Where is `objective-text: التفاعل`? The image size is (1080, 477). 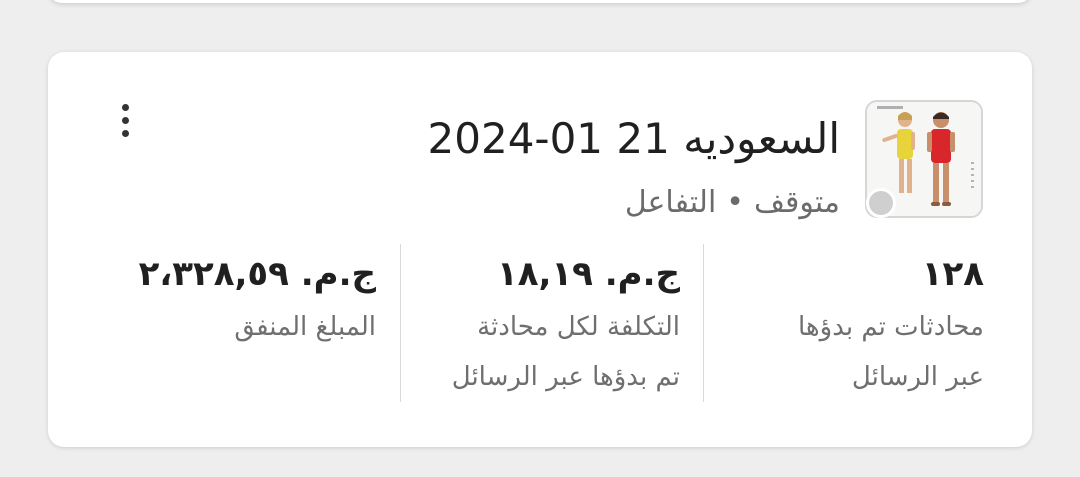 objective-text: التفاعل is located at coordinates (670, 202).